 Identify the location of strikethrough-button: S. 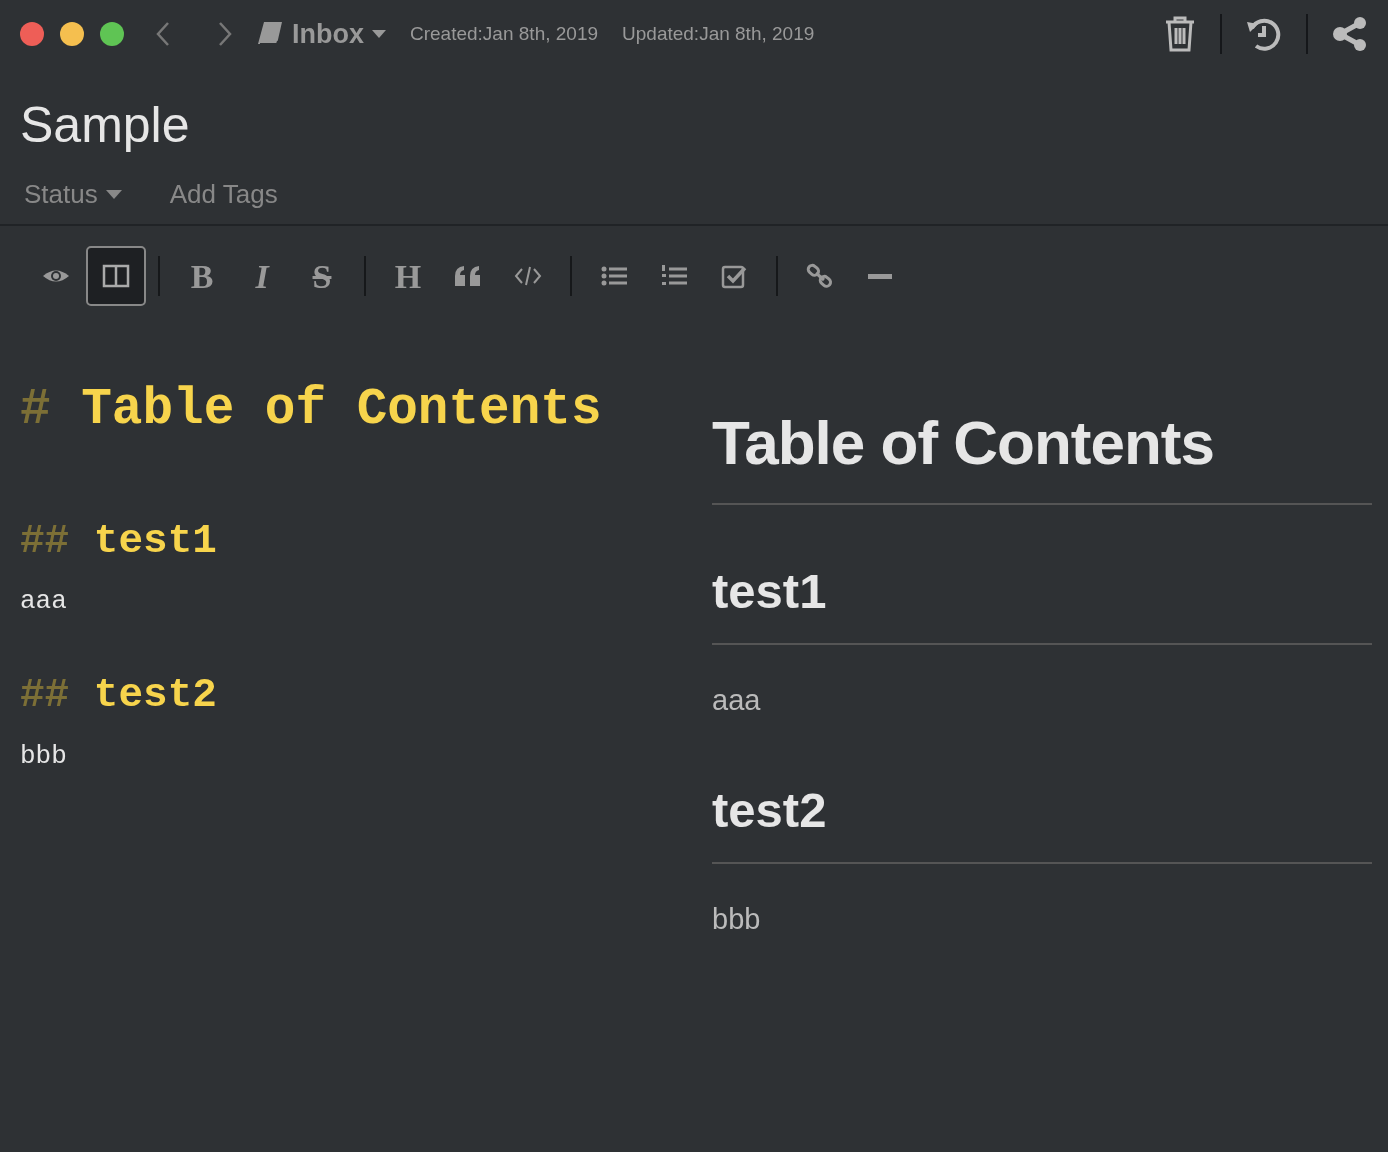
(322, 276).